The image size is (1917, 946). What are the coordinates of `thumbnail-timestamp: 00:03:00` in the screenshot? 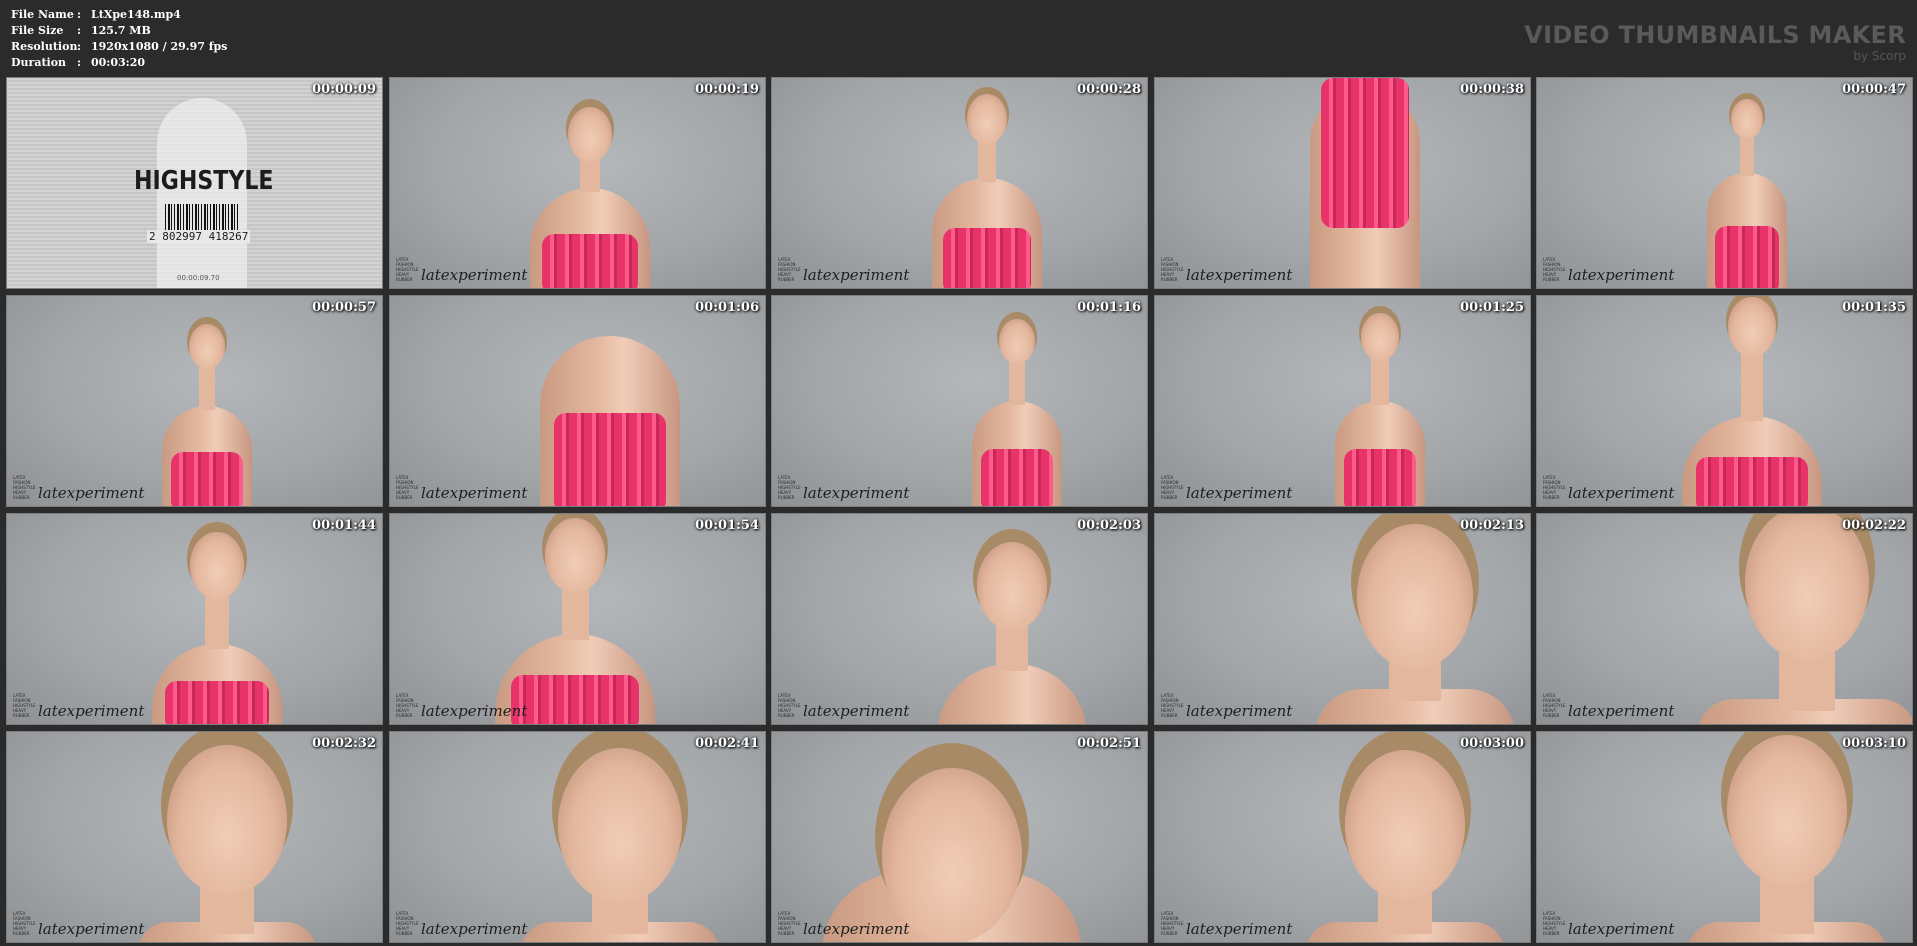 It's located at (1492, 743).